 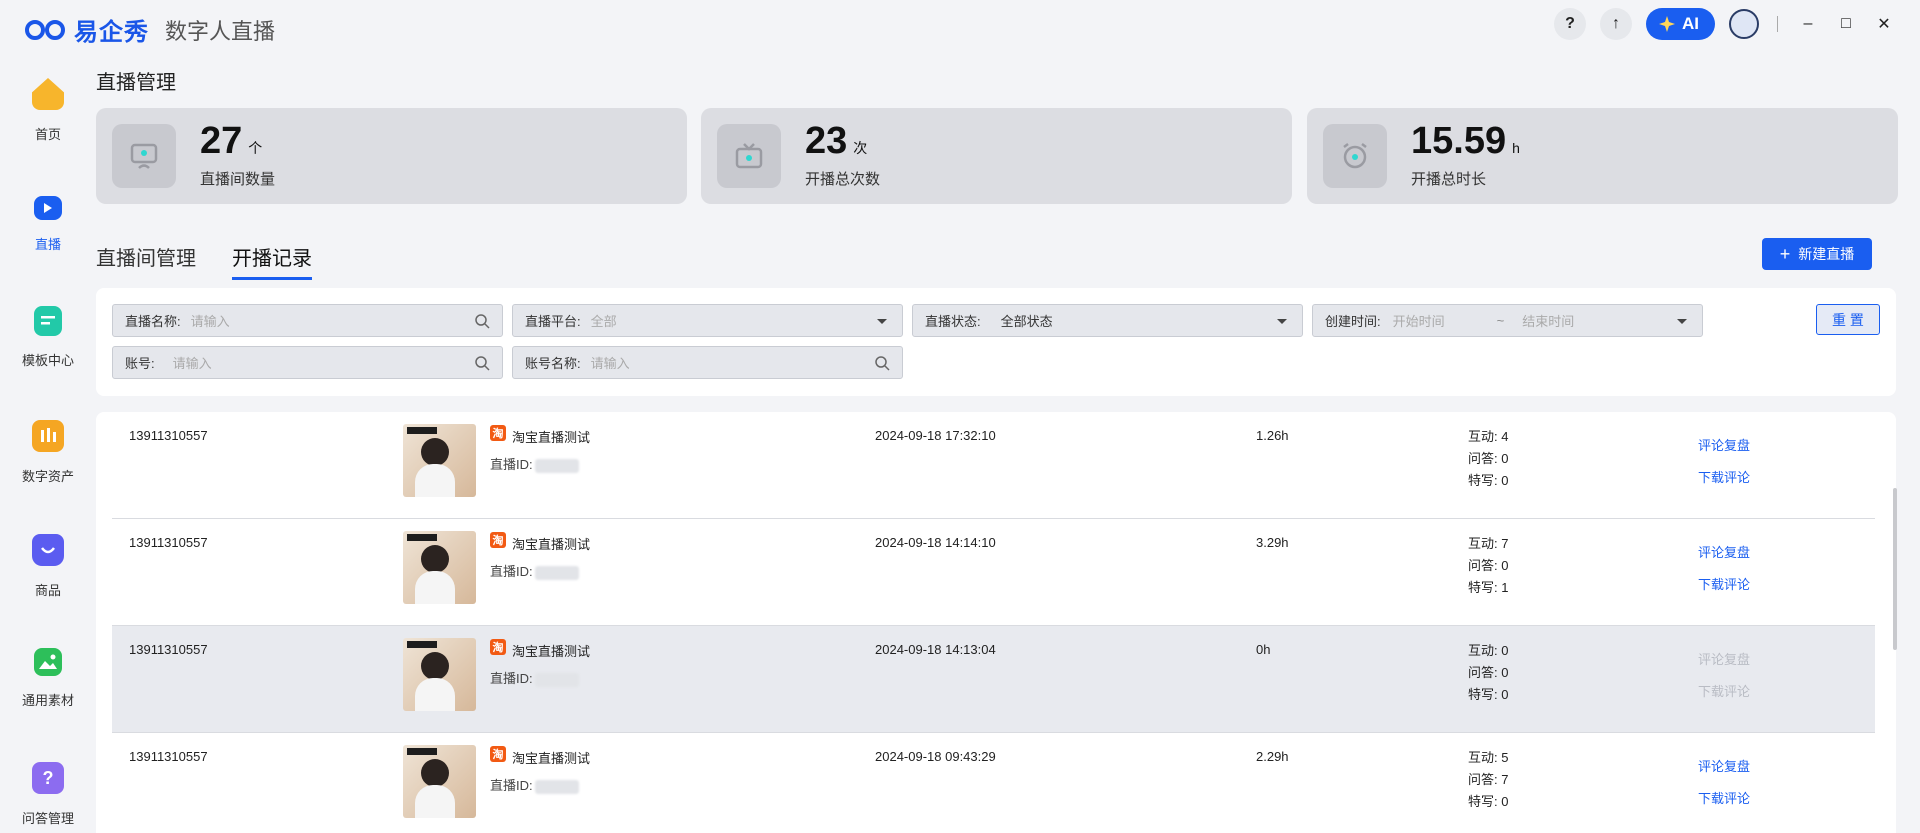 I want to click on new-live-label: 新建直播, so click(x=1826, y=254).